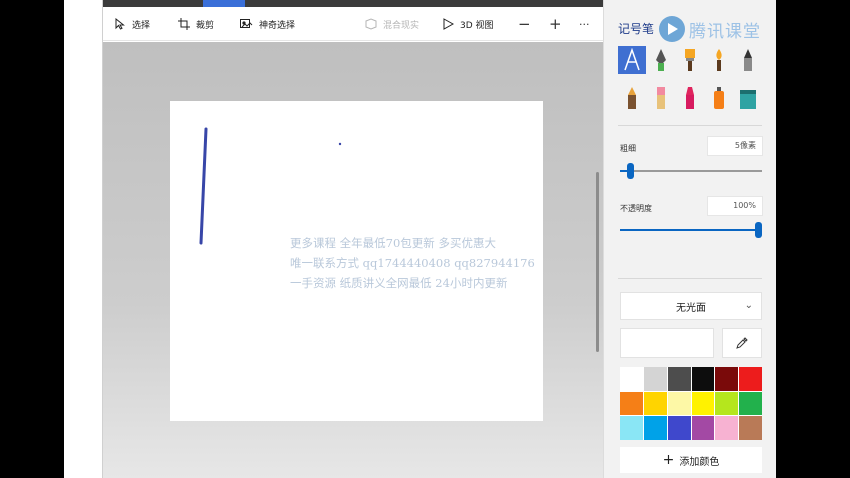  What do you see at coordinates (630, 171) in the screenshot?
I see `thickness-thumb` at bounding box center [630, 171].